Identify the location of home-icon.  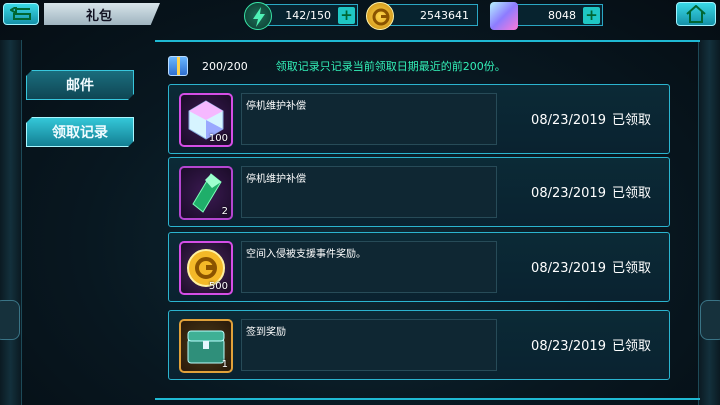
(696, 14).